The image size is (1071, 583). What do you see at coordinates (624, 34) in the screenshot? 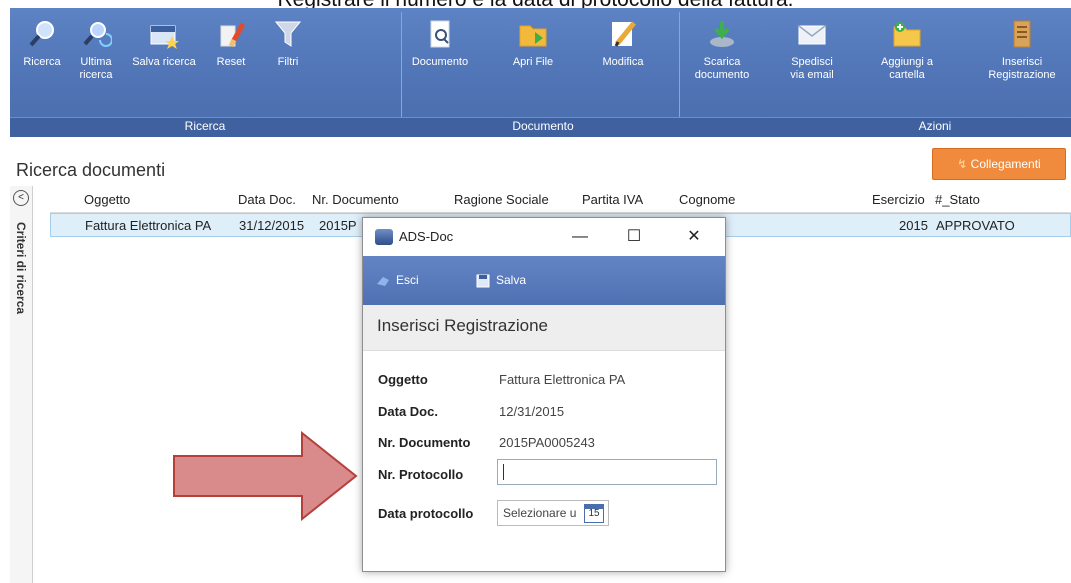
I see `pencil-icon` at bounding box center [624, 34].